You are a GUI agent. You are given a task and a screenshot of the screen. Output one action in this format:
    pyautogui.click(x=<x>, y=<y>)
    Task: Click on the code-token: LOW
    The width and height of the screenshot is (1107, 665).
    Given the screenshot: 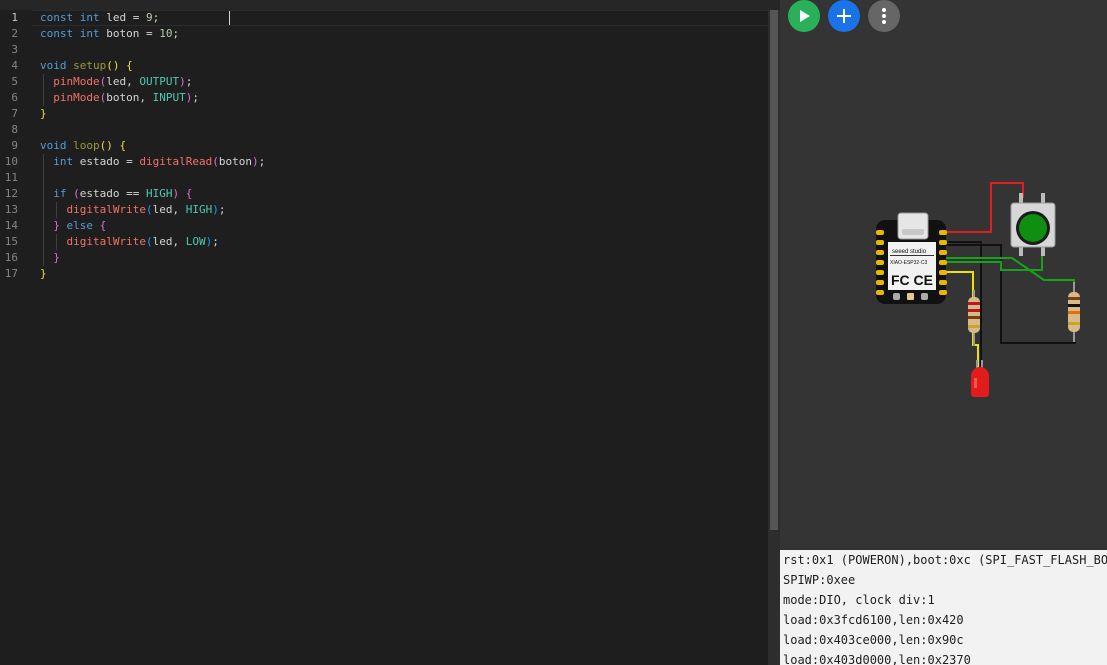 What is the action you would take?
    pyautogui.click(x=195, y=241)
    